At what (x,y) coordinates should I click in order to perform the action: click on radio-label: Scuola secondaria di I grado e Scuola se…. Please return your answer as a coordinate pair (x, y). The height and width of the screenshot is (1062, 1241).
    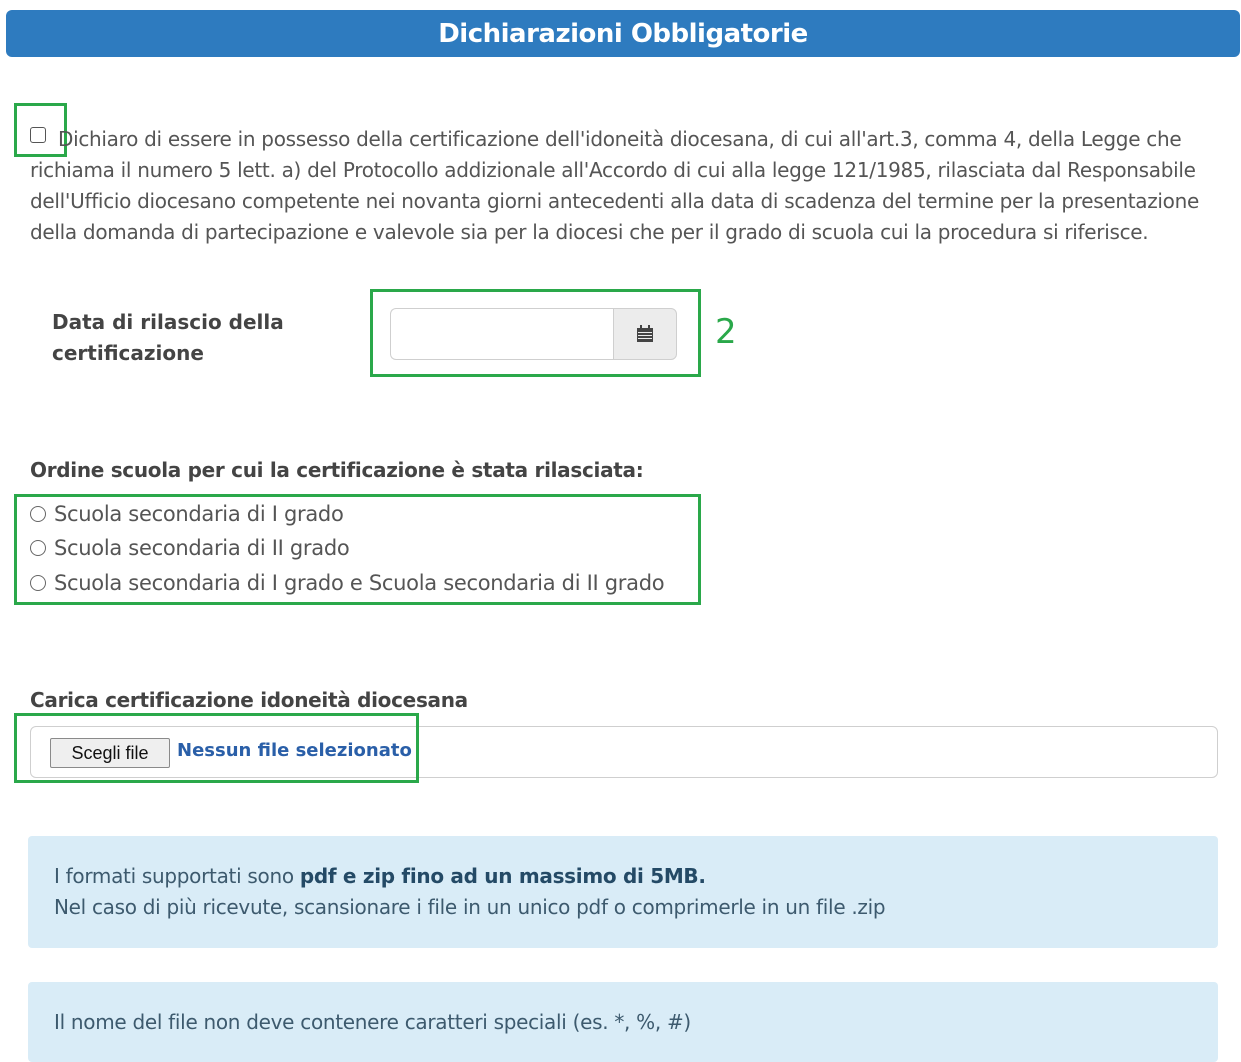
    Looking at the image, I should click on (359, 583).